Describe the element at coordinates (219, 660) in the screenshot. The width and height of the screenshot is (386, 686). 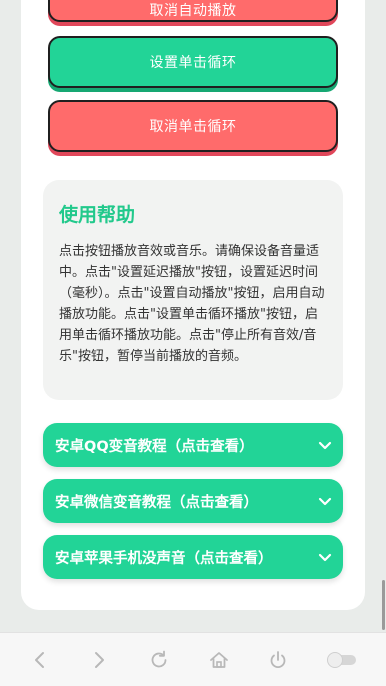
I see `home-icon` at that location.